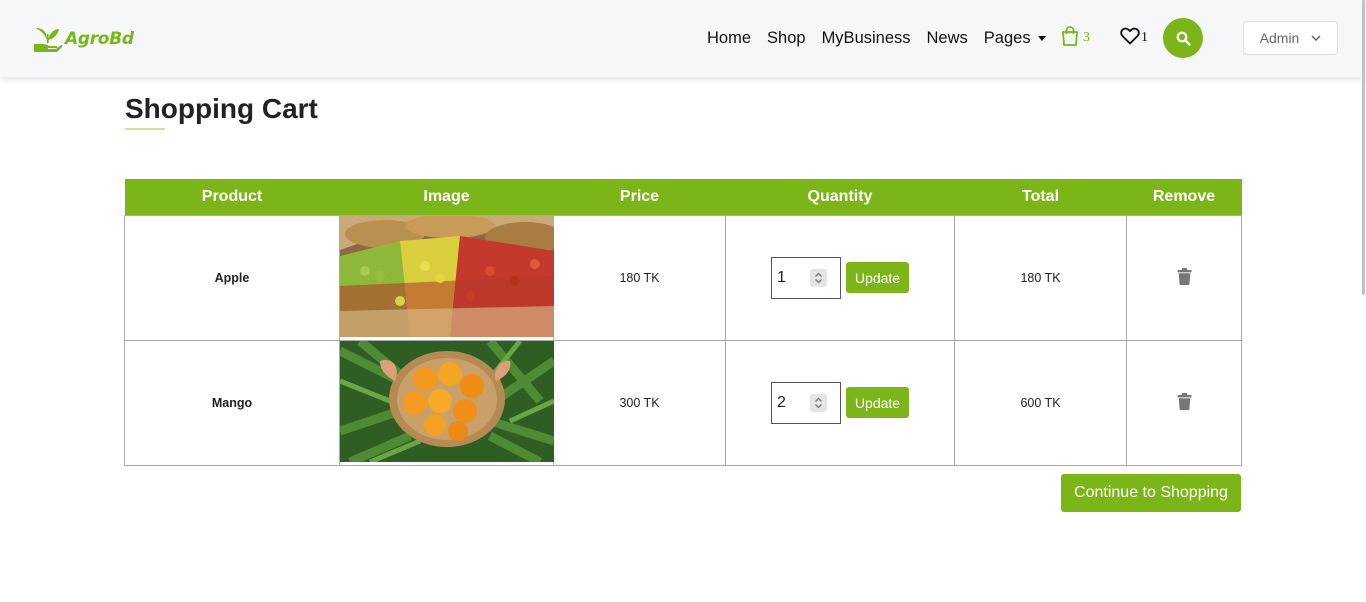 This screenshot has height=602, width=1366. What do you see at coordinates (232, 277) in the screenshot?
I see `product-name: Apple` at bounding box center [232, 277].